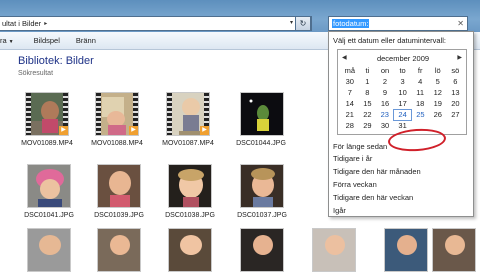  What do you see at coordinates (398, 23) in the screenshot?
I see `search-input: fotodatum: ✕` at bounding box center [398, 23].